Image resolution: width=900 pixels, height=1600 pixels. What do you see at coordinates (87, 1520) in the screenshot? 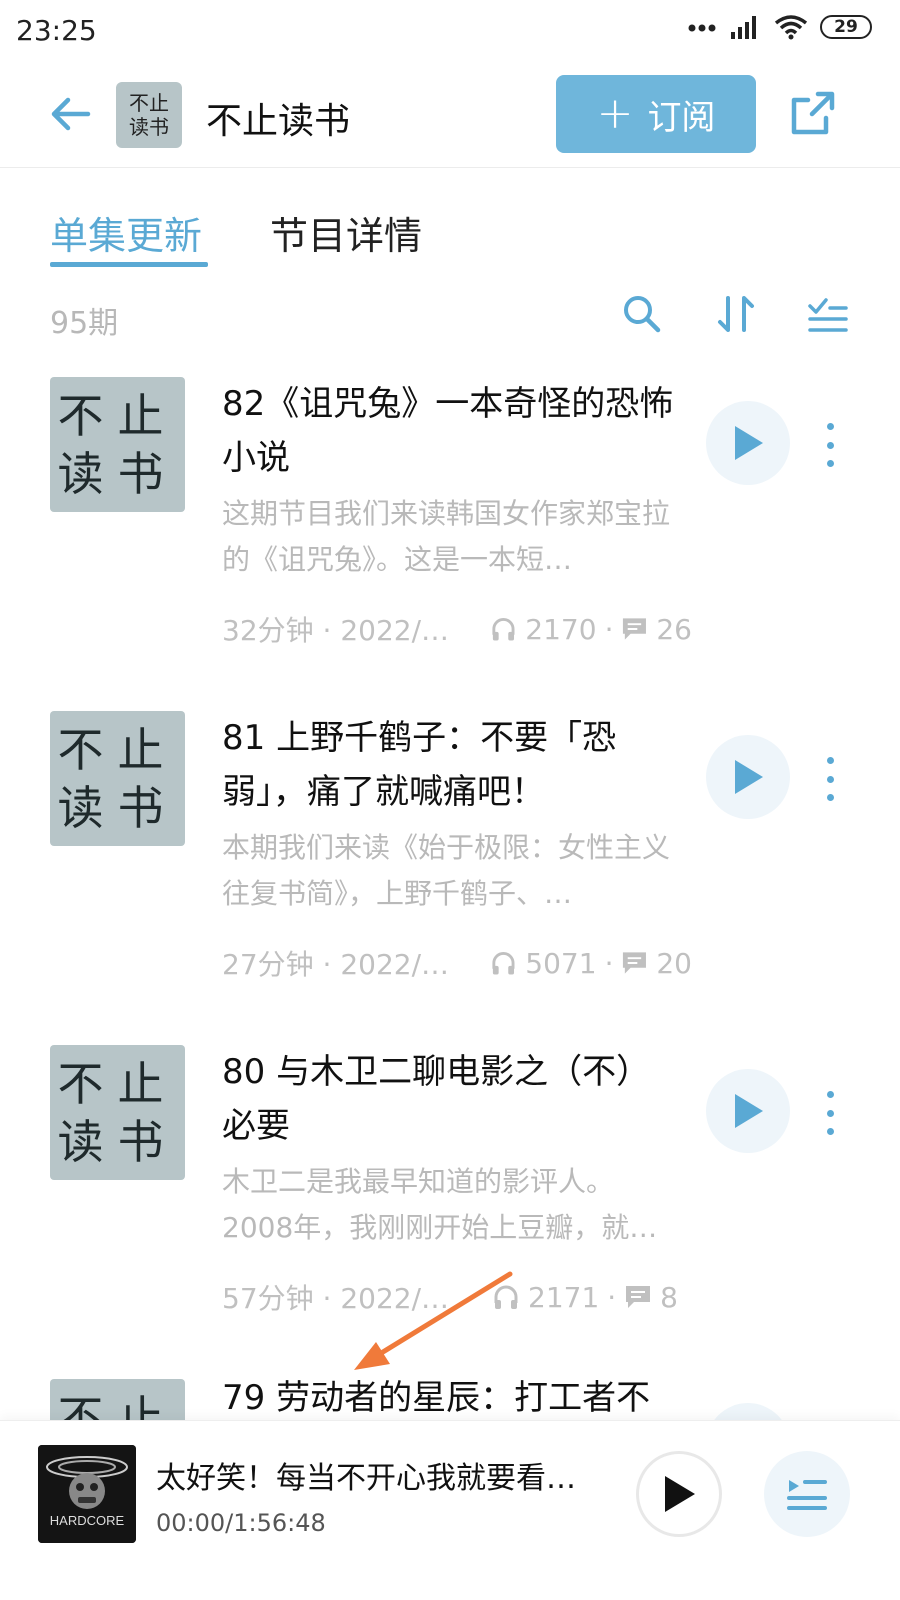
I see `cover-logo-text: HARDCORE` at bounding box center [87, 1520].